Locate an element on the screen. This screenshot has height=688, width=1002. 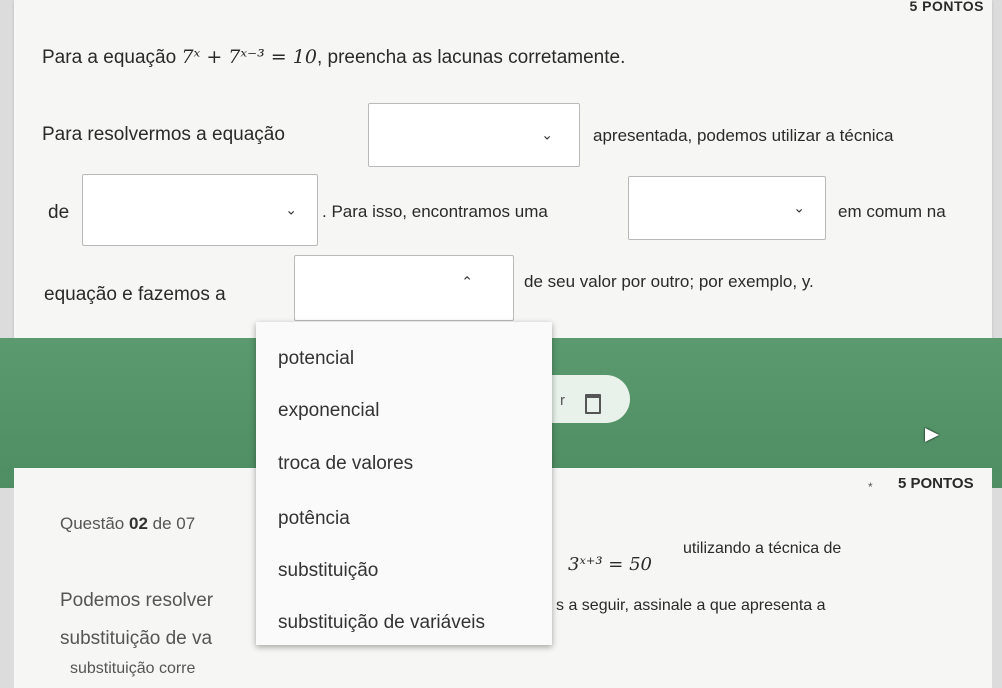
dropdown-option: troca de valores is located at coordinates (345, 464).